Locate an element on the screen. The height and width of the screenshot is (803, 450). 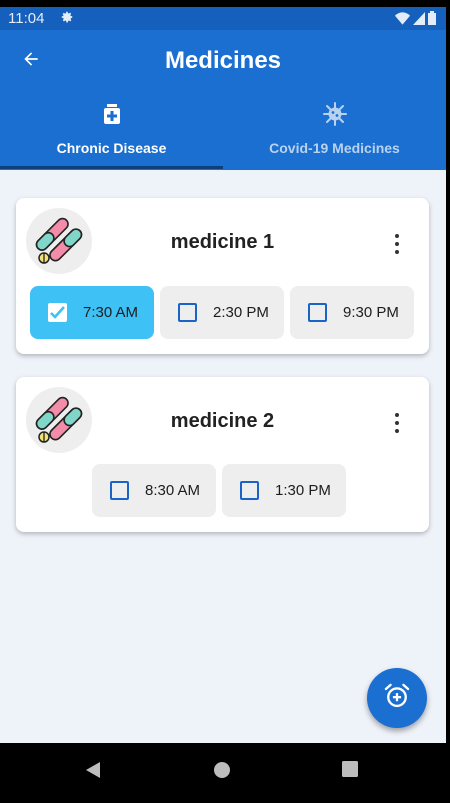
status-time: 11:04 is located at coordinates (26, 18).